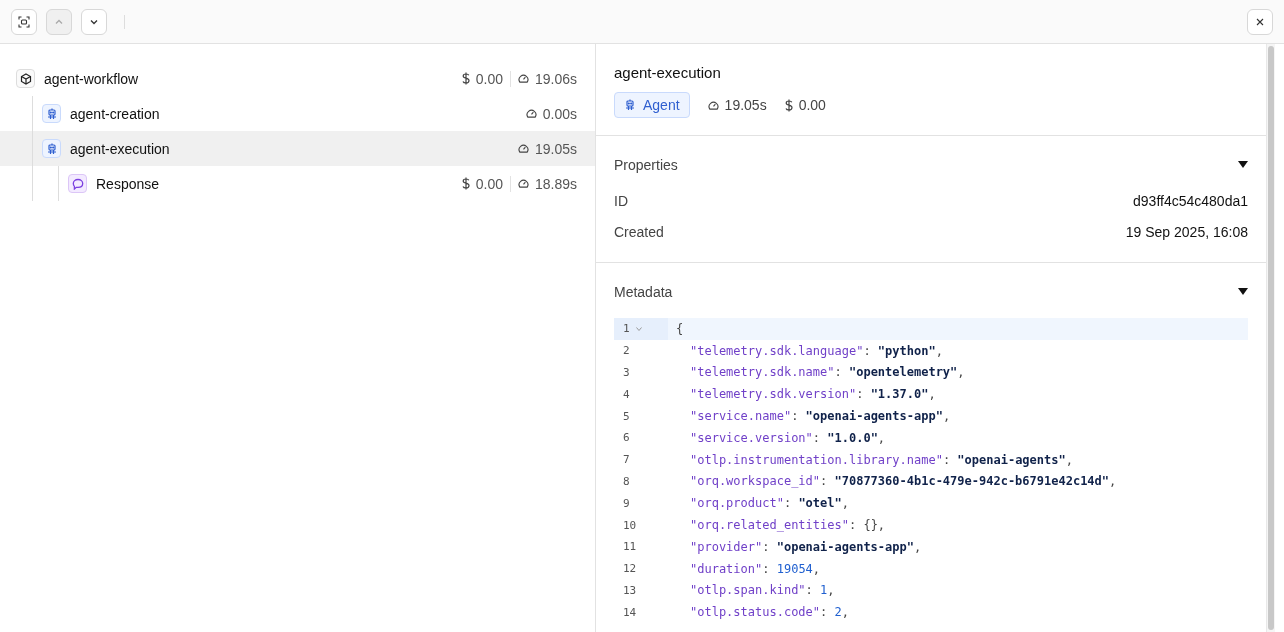 This screenshot has height=632, width=1284. Describe the element at coordinates (559, 113) in the screenshot. I see `duration-text: 0.00s` at that location.